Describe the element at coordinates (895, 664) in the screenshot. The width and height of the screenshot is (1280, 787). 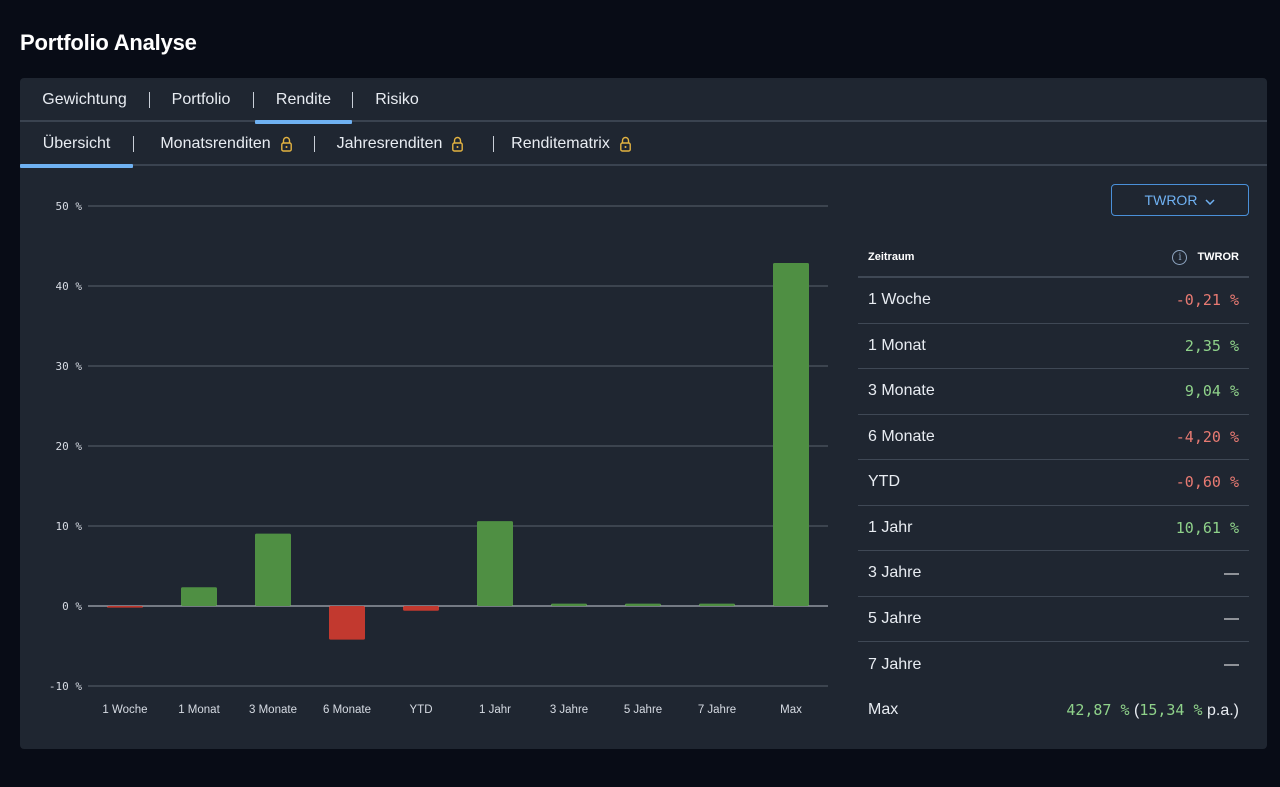
I see `row-label: 7 Jahre` at that location.